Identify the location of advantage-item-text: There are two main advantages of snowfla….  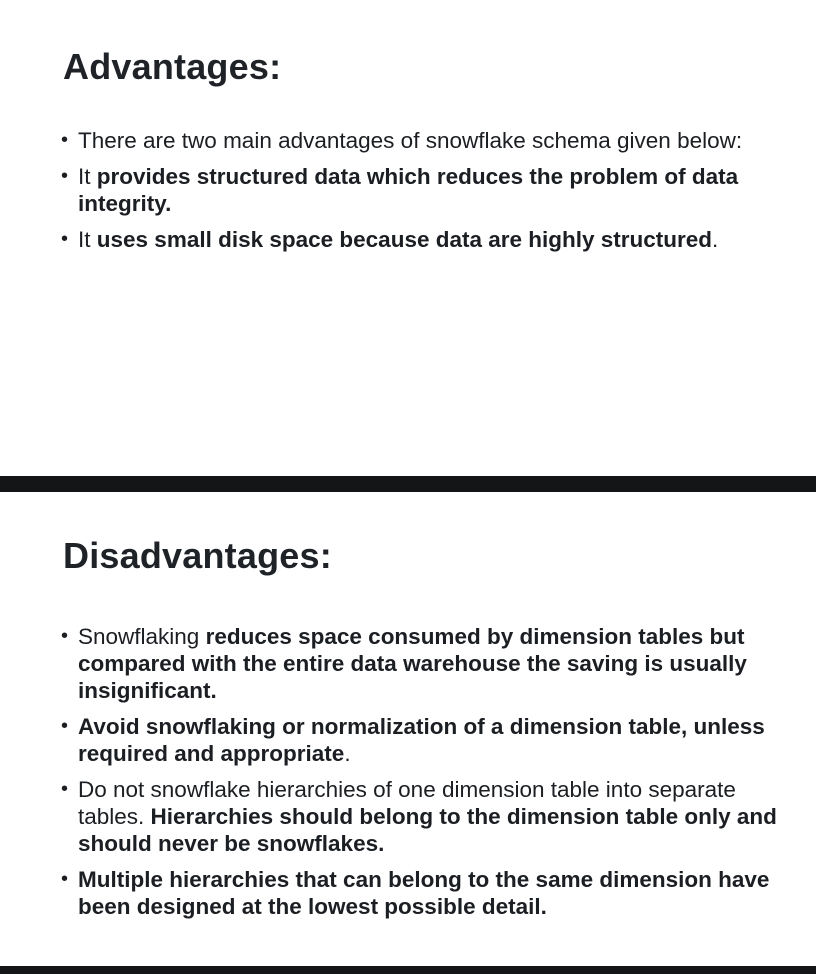
(410, 140).